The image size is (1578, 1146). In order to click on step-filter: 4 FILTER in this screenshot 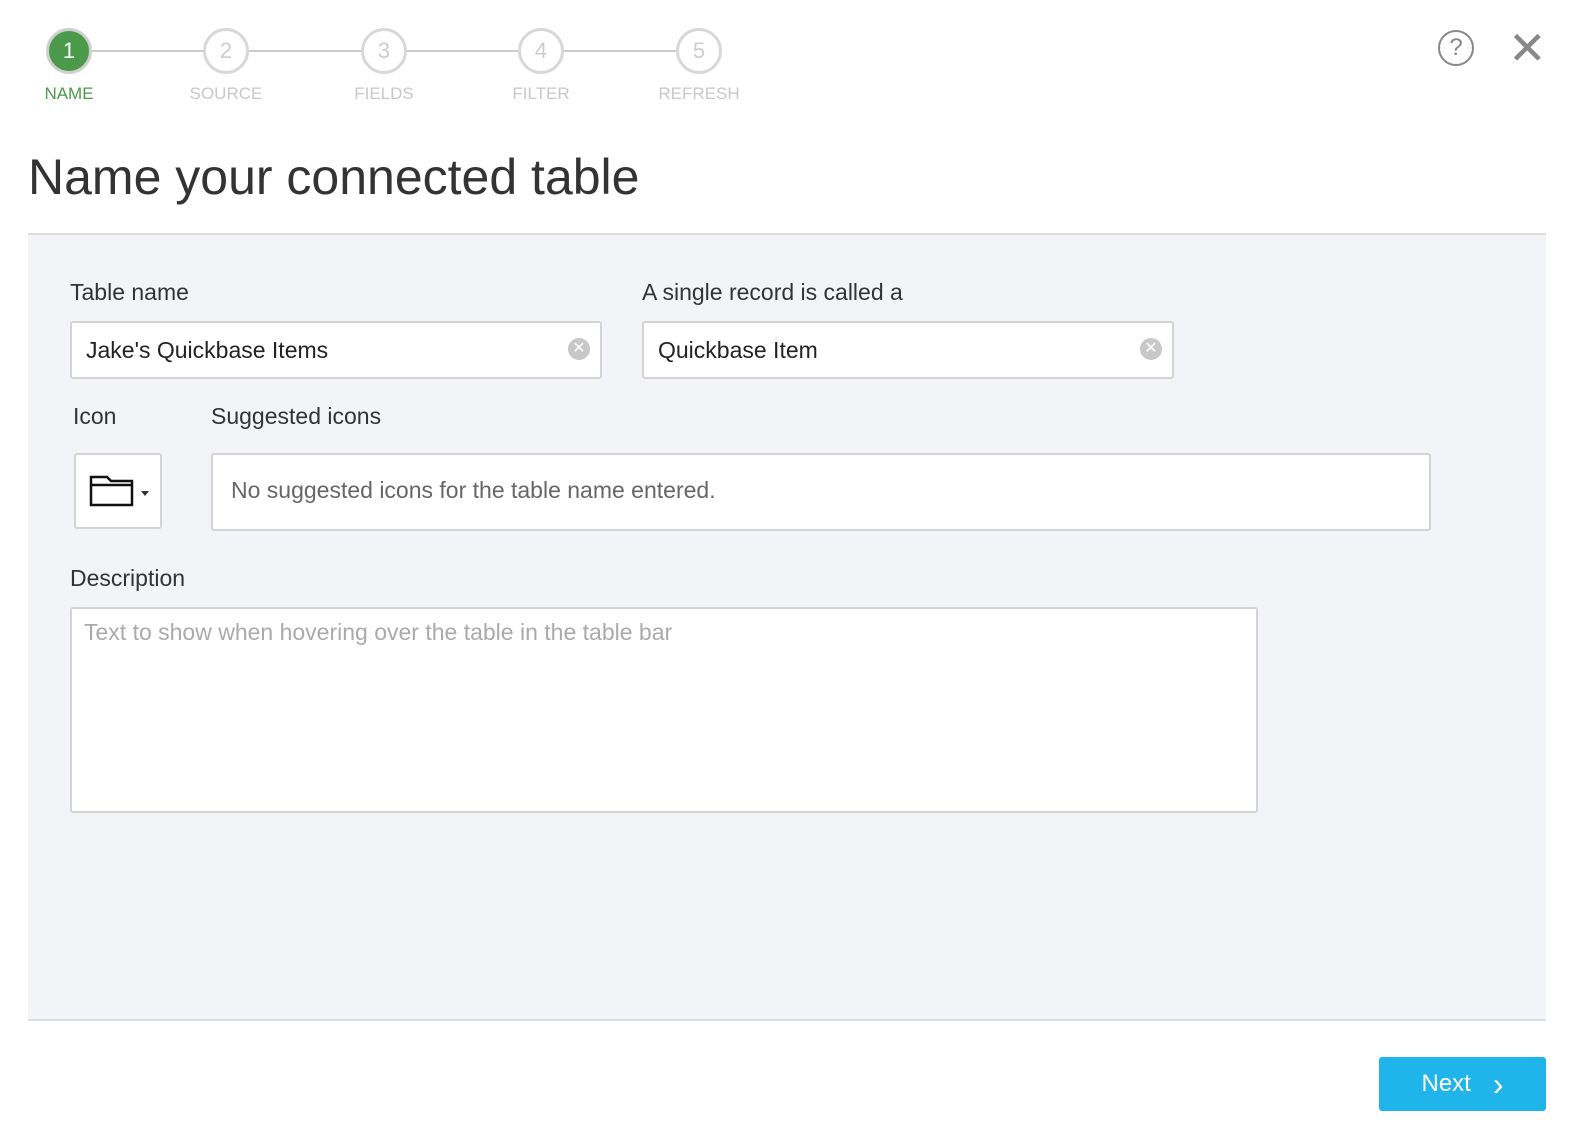, I will do `click(541, 66)`.